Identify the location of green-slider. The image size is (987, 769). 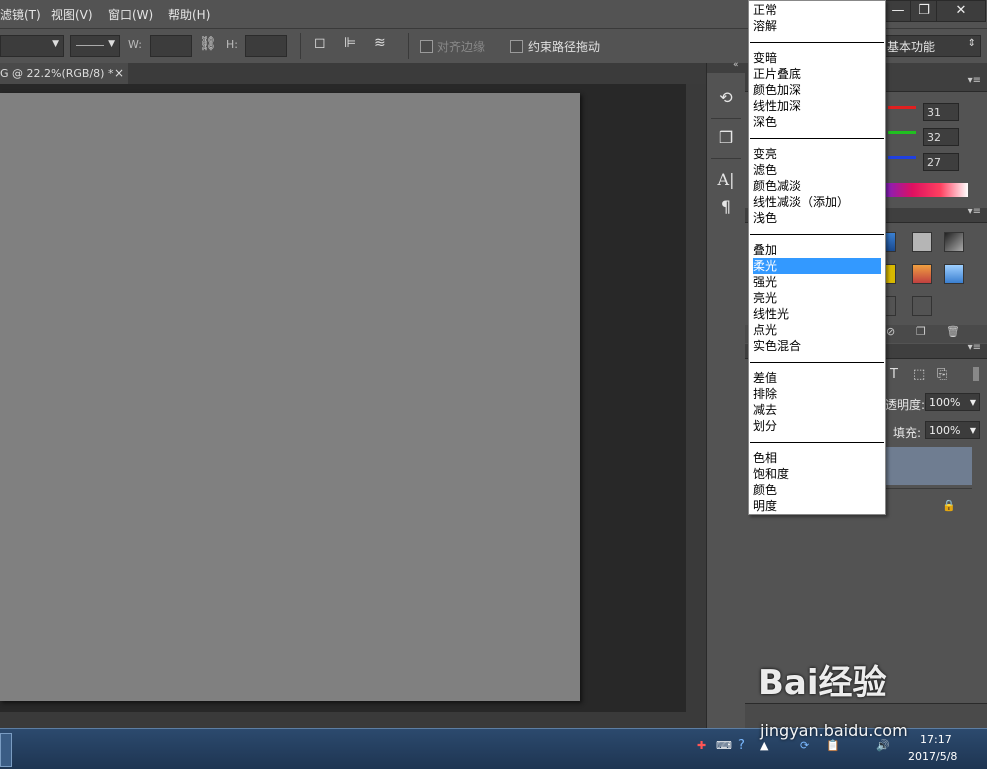
(902, 132).